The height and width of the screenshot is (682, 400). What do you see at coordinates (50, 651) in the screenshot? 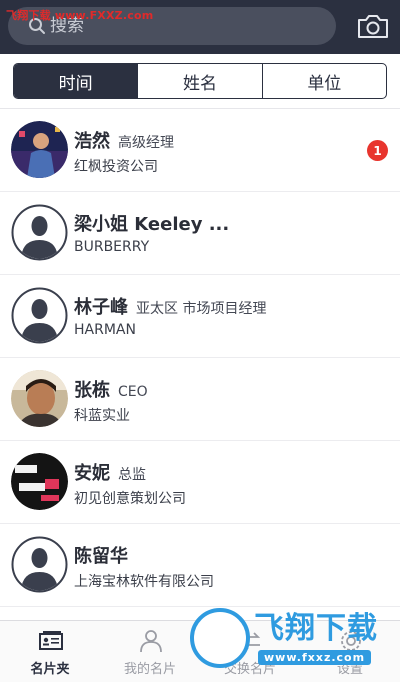
I see `nav-card-holder: 名片夹` at bounding box center [50, 651].